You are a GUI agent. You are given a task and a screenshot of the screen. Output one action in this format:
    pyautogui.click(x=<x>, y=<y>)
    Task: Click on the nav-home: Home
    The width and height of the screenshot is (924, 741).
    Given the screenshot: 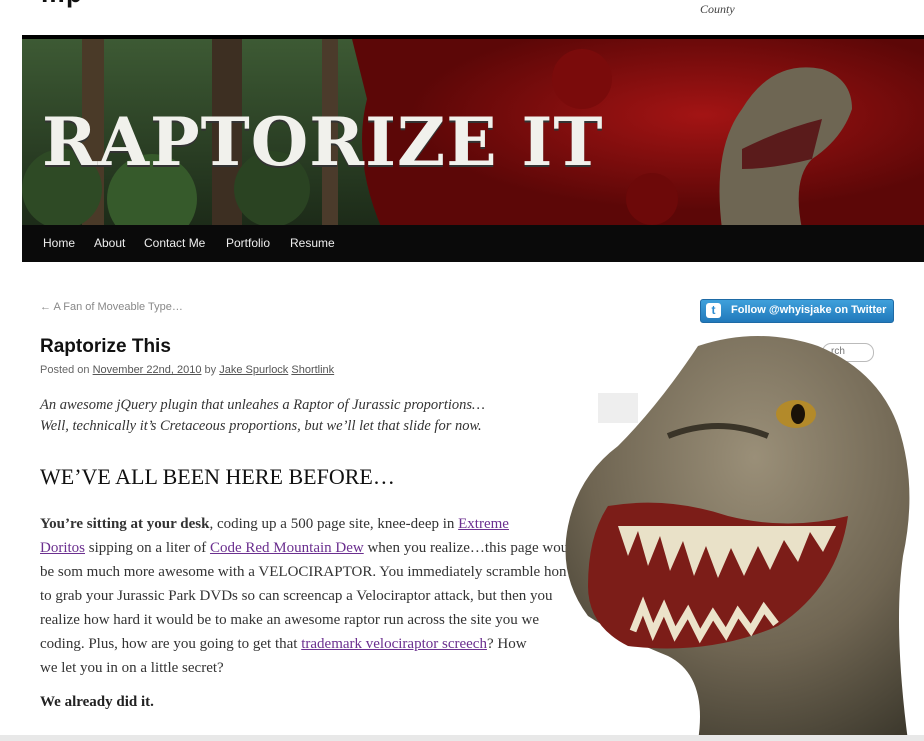 What is the action you would take?
    pyautogui.click(x=59, y=243)
    